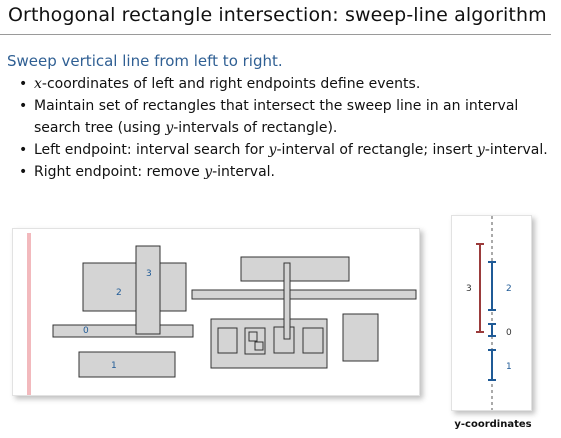 The image size is (561, 438). What do you see at coordinates (151, 150) in the screenshot?
I see `bullet-left-pre: Left endpoint: interval search for` at bounding box center [151, 150].